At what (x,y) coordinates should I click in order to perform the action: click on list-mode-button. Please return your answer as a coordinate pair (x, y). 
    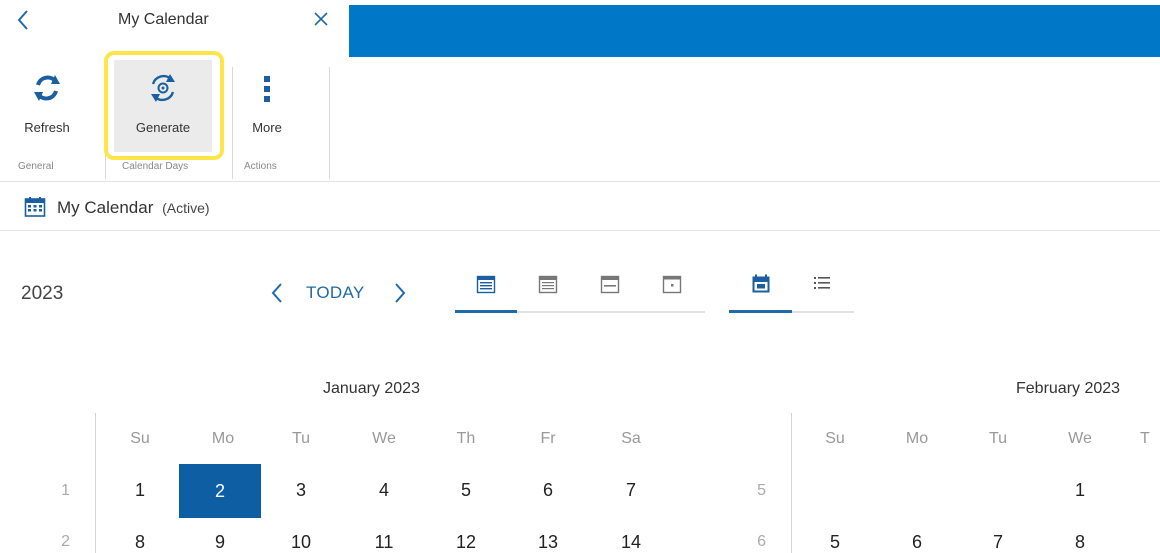
    Looking at the image, I should click on (822, 290).